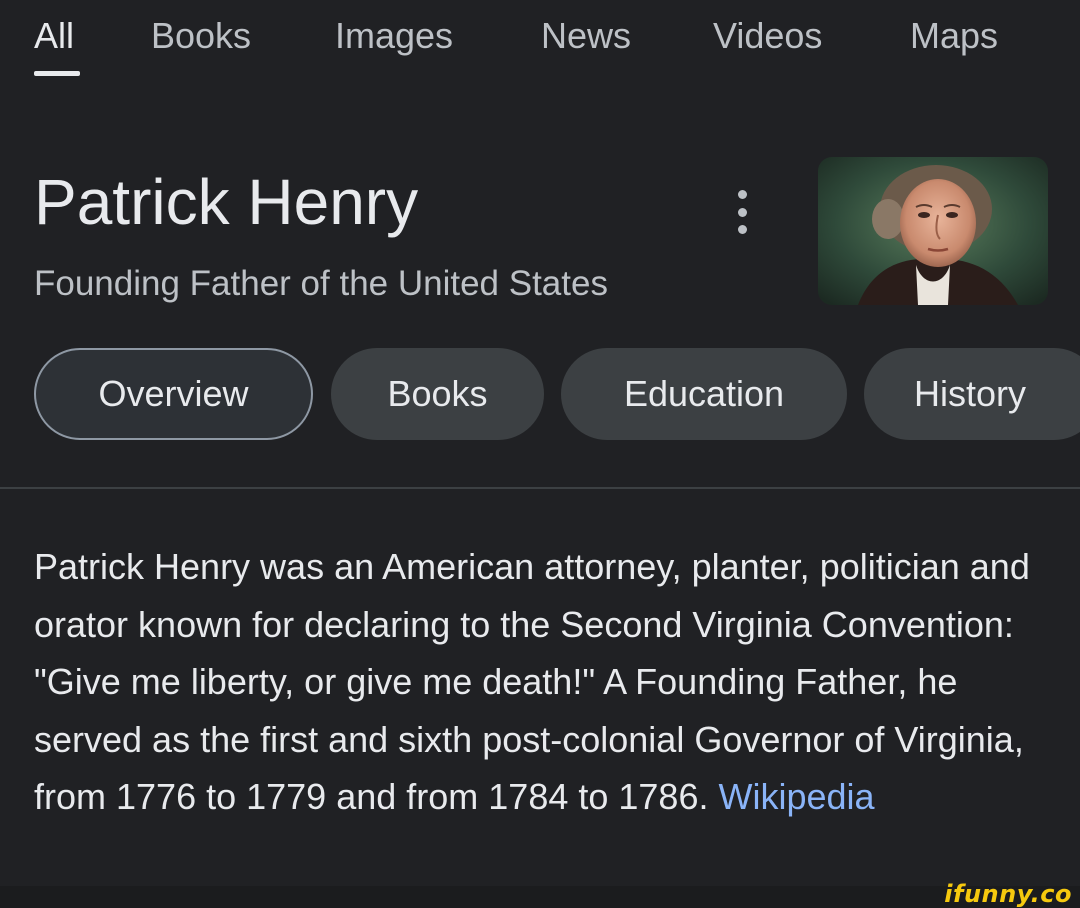  I want to click on tab-maps: Maps, so click(954, 36).